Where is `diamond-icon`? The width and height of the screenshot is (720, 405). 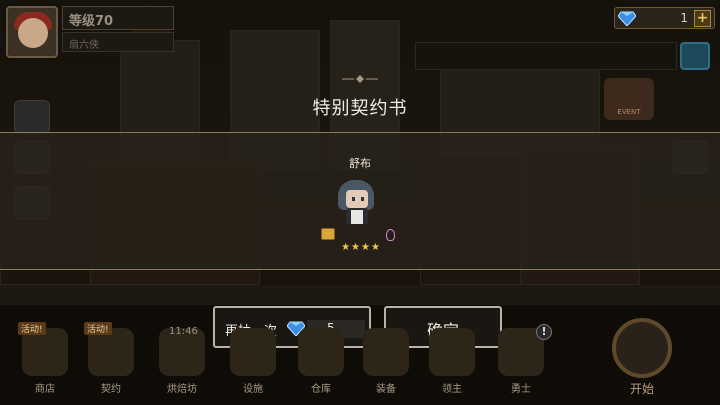
diamond-icon is located at coordinates (627, 18).